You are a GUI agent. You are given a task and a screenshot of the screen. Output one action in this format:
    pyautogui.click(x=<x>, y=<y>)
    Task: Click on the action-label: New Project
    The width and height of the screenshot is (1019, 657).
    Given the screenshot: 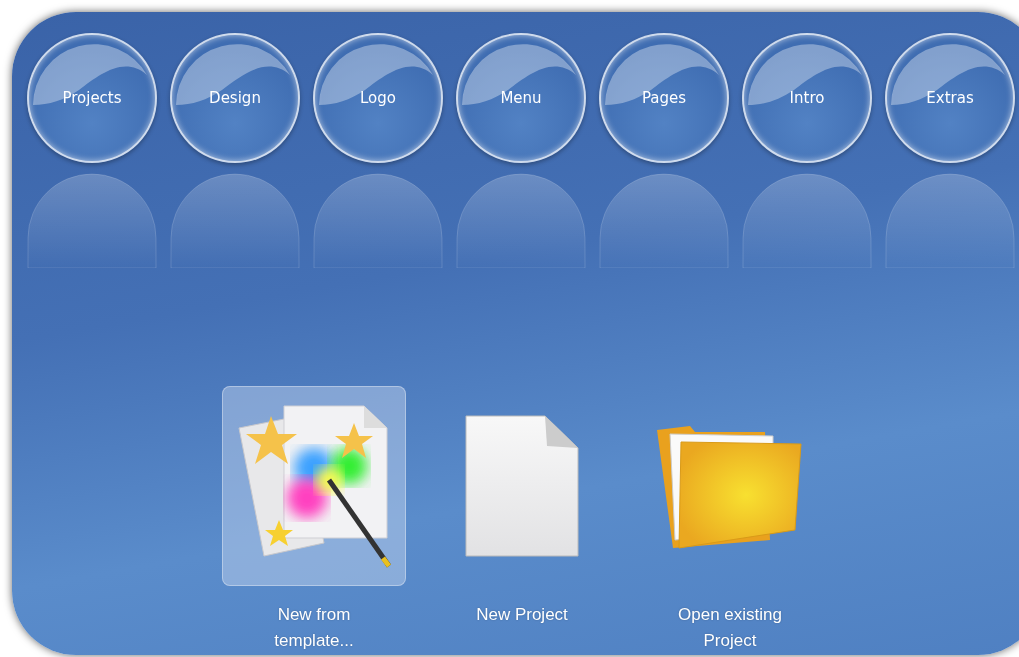 What is the action you would take?
    pyautogui.click(x=522, y=615)
    